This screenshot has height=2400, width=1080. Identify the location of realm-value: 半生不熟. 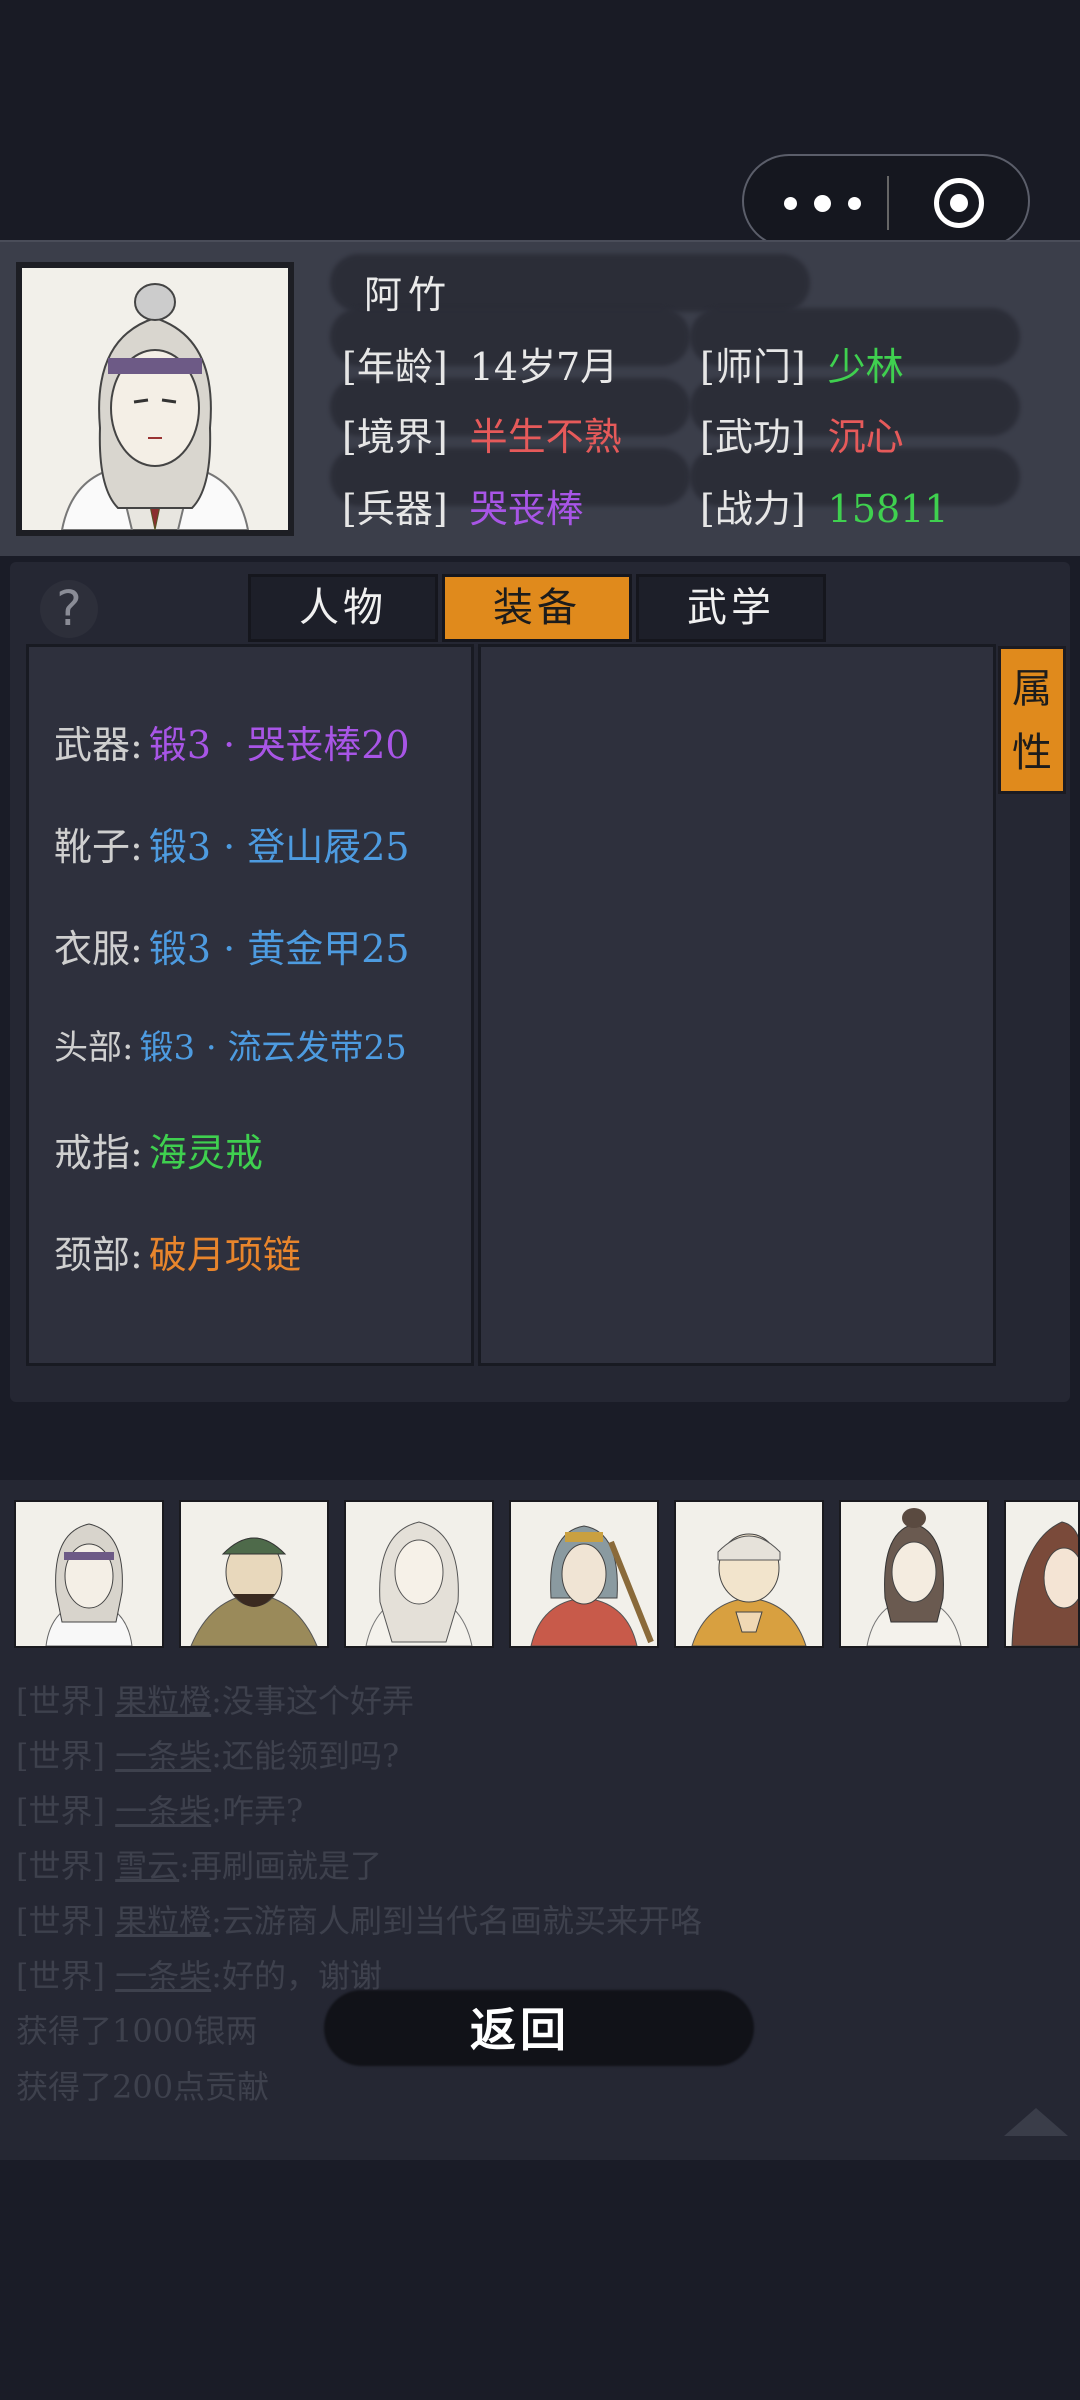
(545, 437).